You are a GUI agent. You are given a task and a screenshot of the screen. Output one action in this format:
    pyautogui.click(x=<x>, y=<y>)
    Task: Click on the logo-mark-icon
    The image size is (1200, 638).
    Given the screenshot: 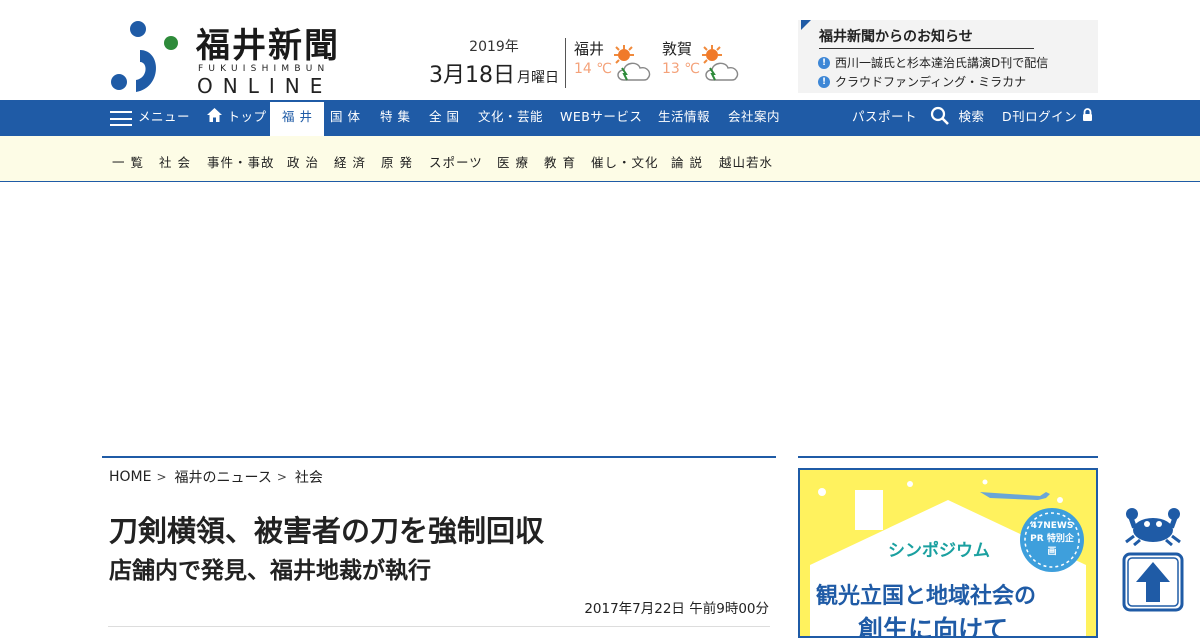 What is the action you would take?
    pyautogui.click(x=144, y=56)
    